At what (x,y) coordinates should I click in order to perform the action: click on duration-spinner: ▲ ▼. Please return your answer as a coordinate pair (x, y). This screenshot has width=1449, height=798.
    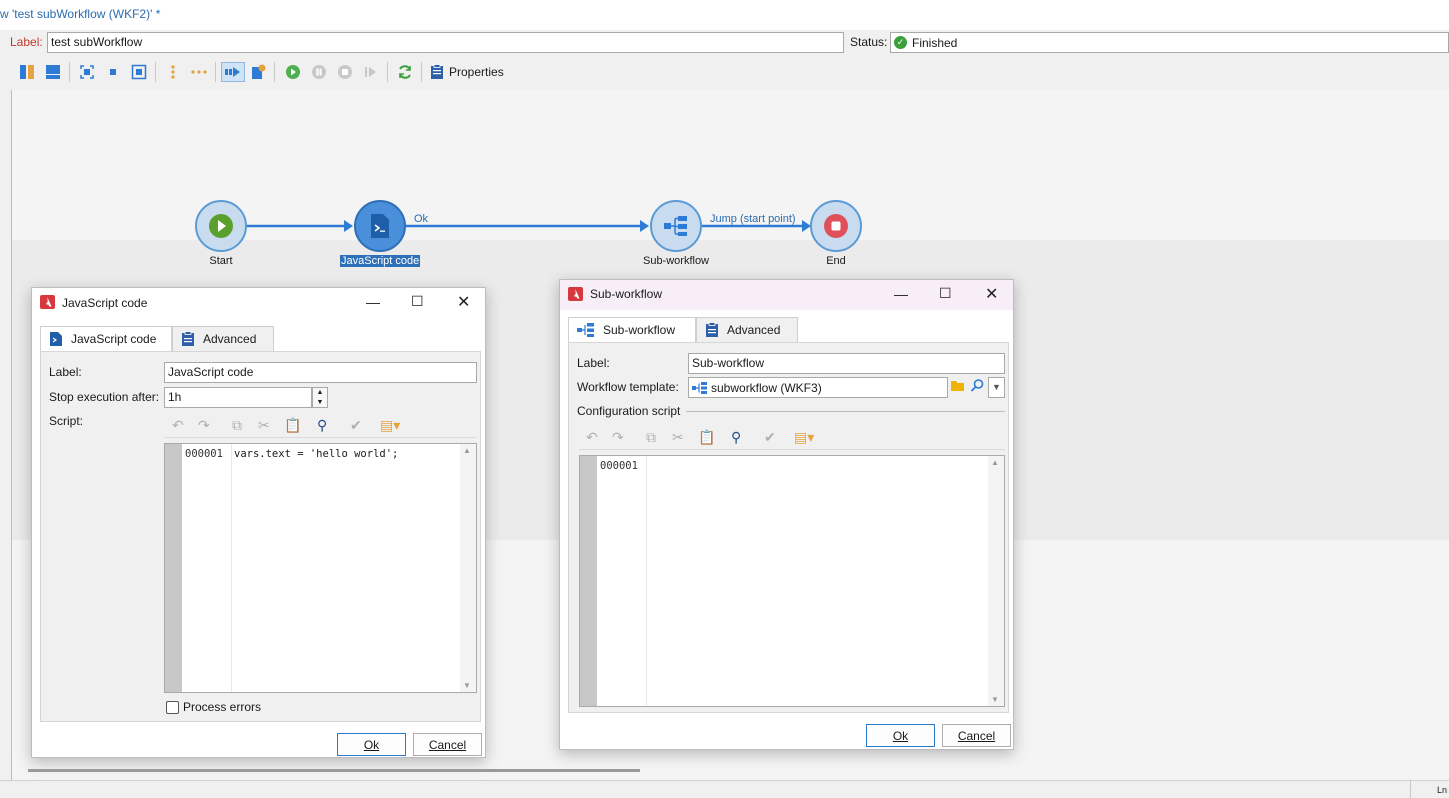
    Looking at the image, I should click on (320, 397).